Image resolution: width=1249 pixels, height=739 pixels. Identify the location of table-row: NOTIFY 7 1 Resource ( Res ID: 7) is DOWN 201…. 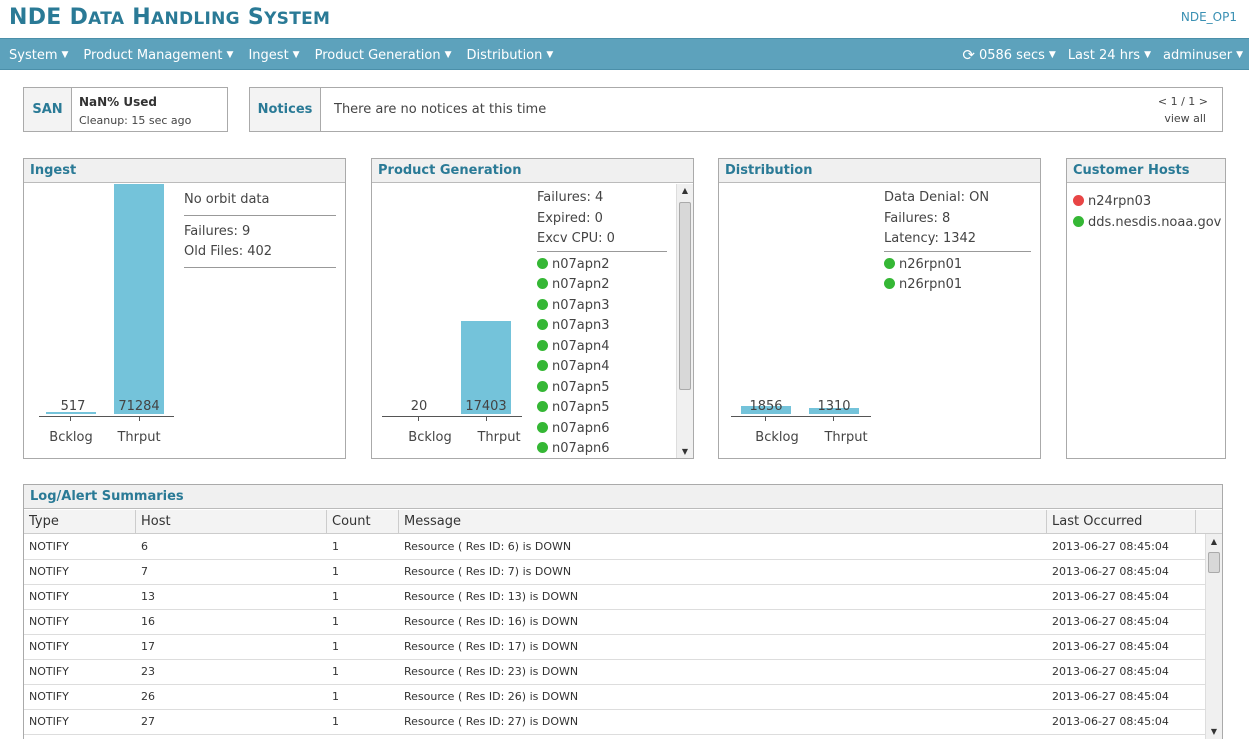
(615, 572).